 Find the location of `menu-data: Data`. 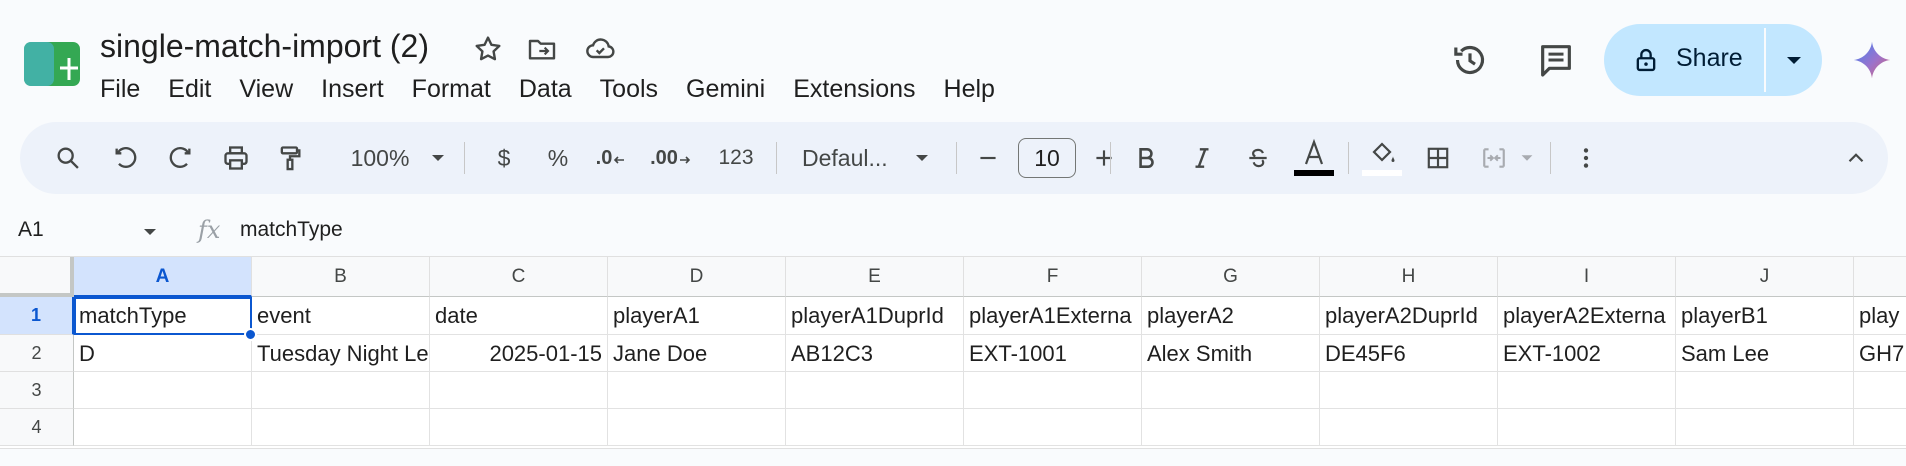

menu-data: Data is located at coordinates (545, 89).